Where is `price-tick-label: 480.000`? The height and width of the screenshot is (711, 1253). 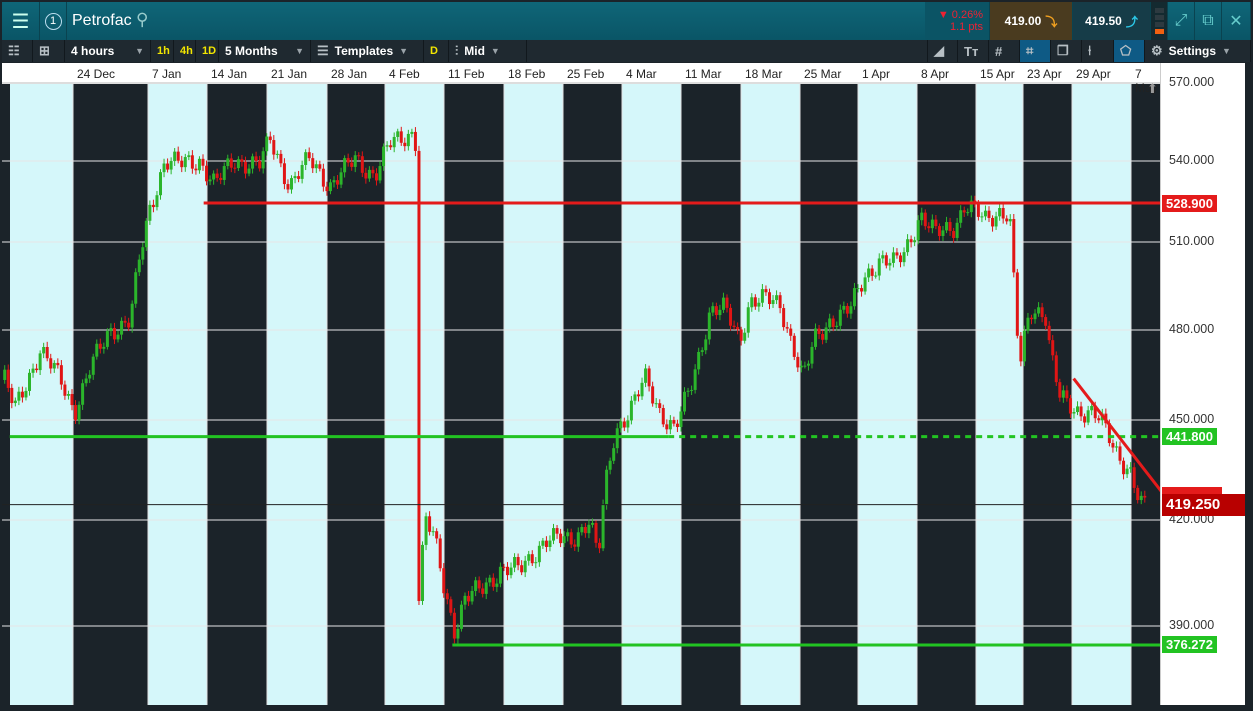
price-tick-label: 480.000 is located at coordinates (1192, 329).